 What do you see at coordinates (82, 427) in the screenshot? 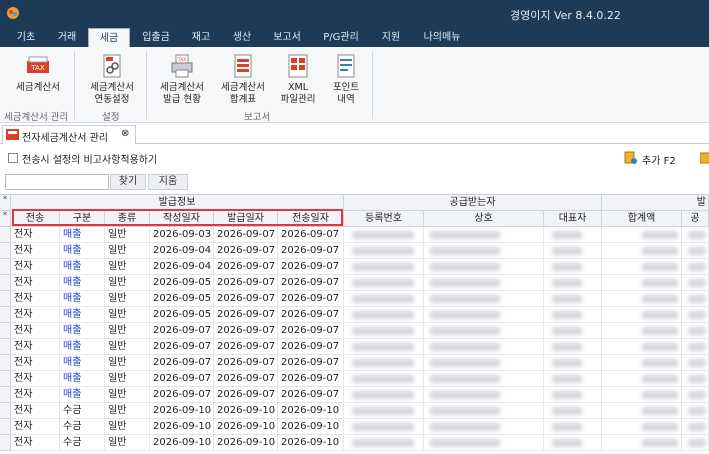
I see `grid-cell: 수금` at bounding box center [82, 427].